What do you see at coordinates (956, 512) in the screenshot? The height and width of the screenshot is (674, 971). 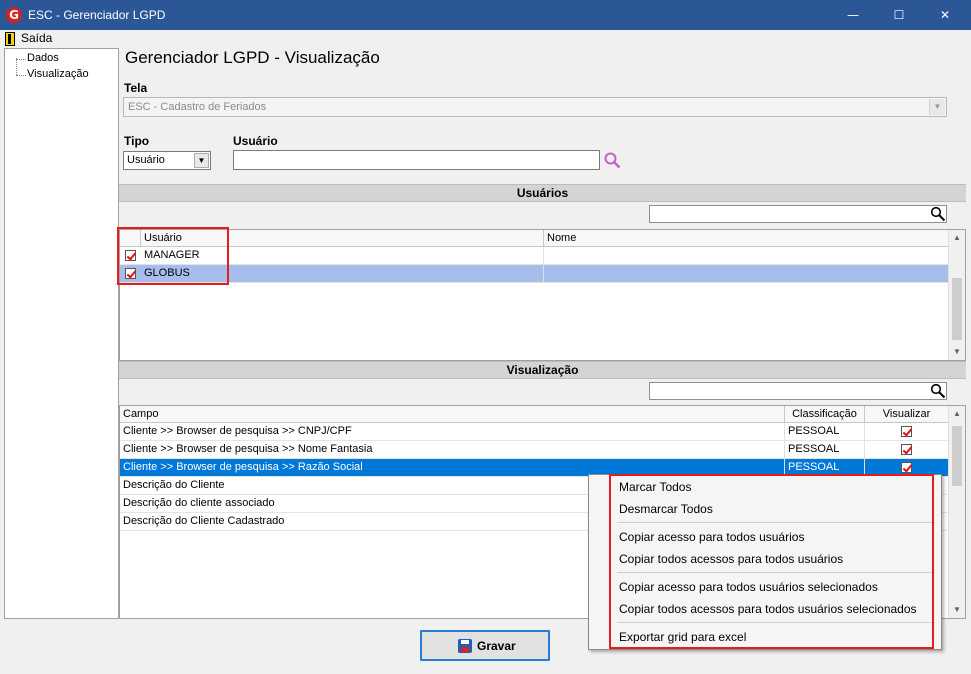 I see `view-grid-scrollbar: ▲ ▼` at bounding box center [956, 512].